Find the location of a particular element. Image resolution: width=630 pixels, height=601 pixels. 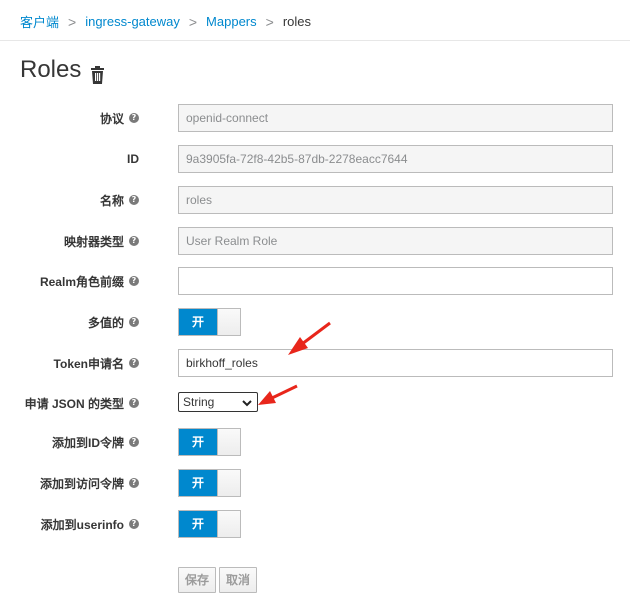

save-button: 保存 is located at coordinates (197, 580).